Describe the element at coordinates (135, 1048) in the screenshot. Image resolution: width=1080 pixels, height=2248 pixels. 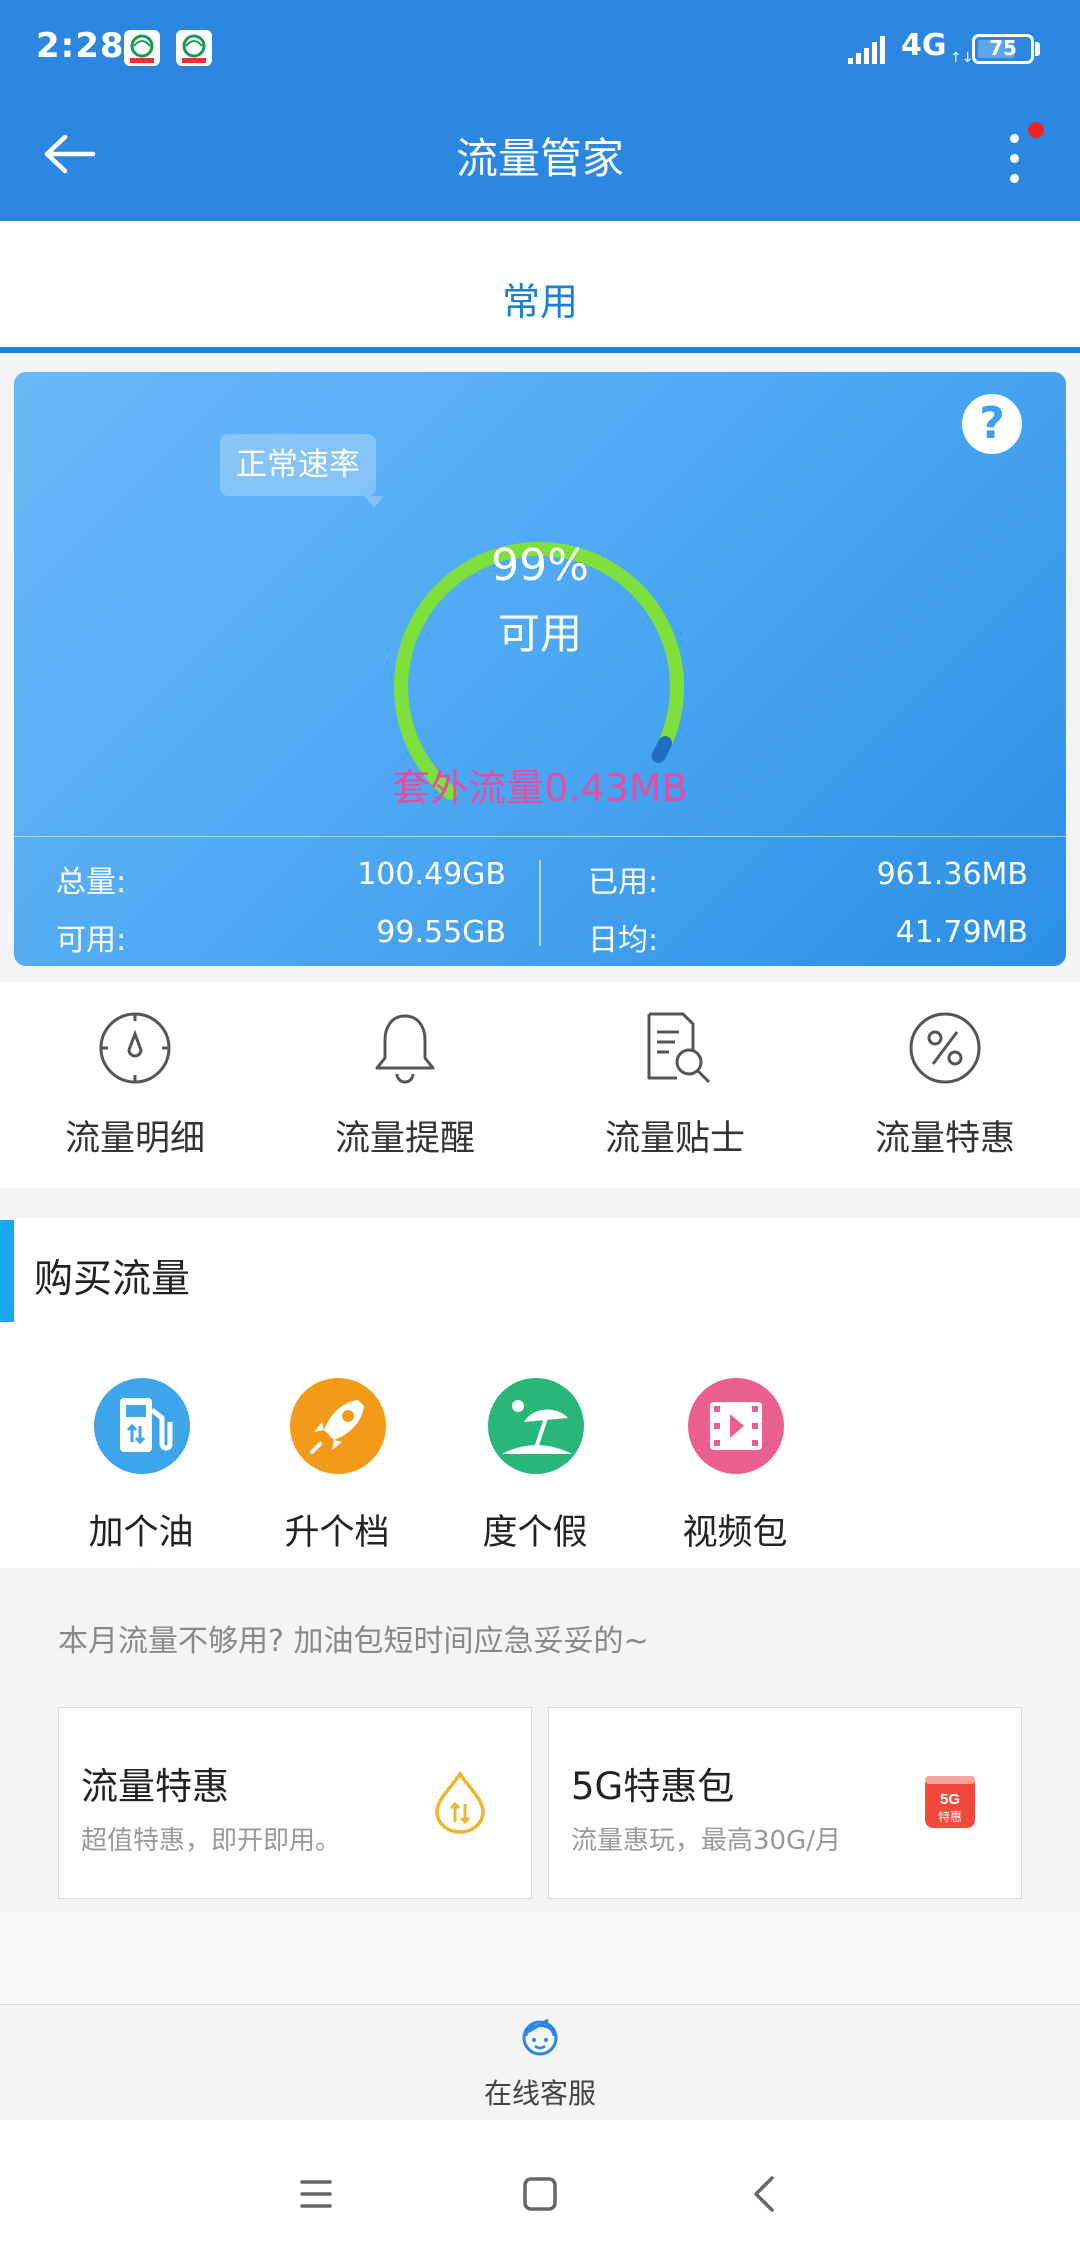
I see `compass-icon` at that location.